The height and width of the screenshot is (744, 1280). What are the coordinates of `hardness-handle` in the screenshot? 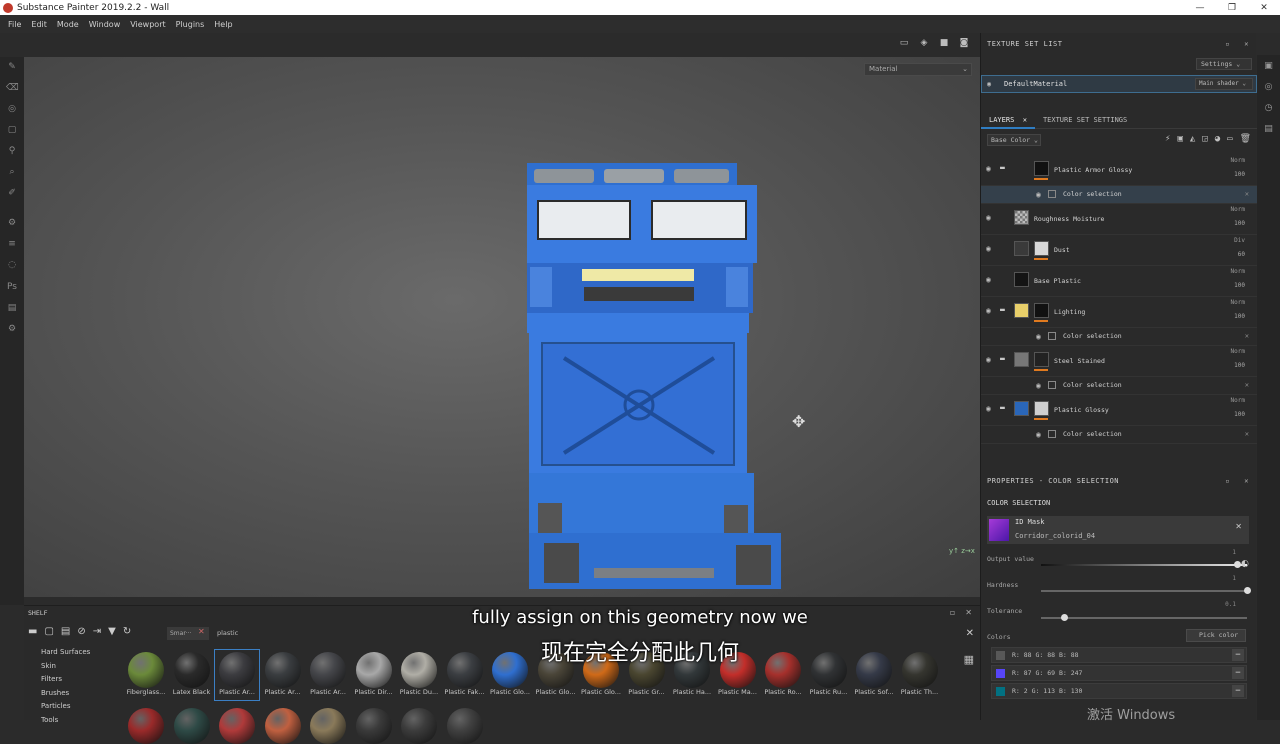 It's located at (1247, 590).